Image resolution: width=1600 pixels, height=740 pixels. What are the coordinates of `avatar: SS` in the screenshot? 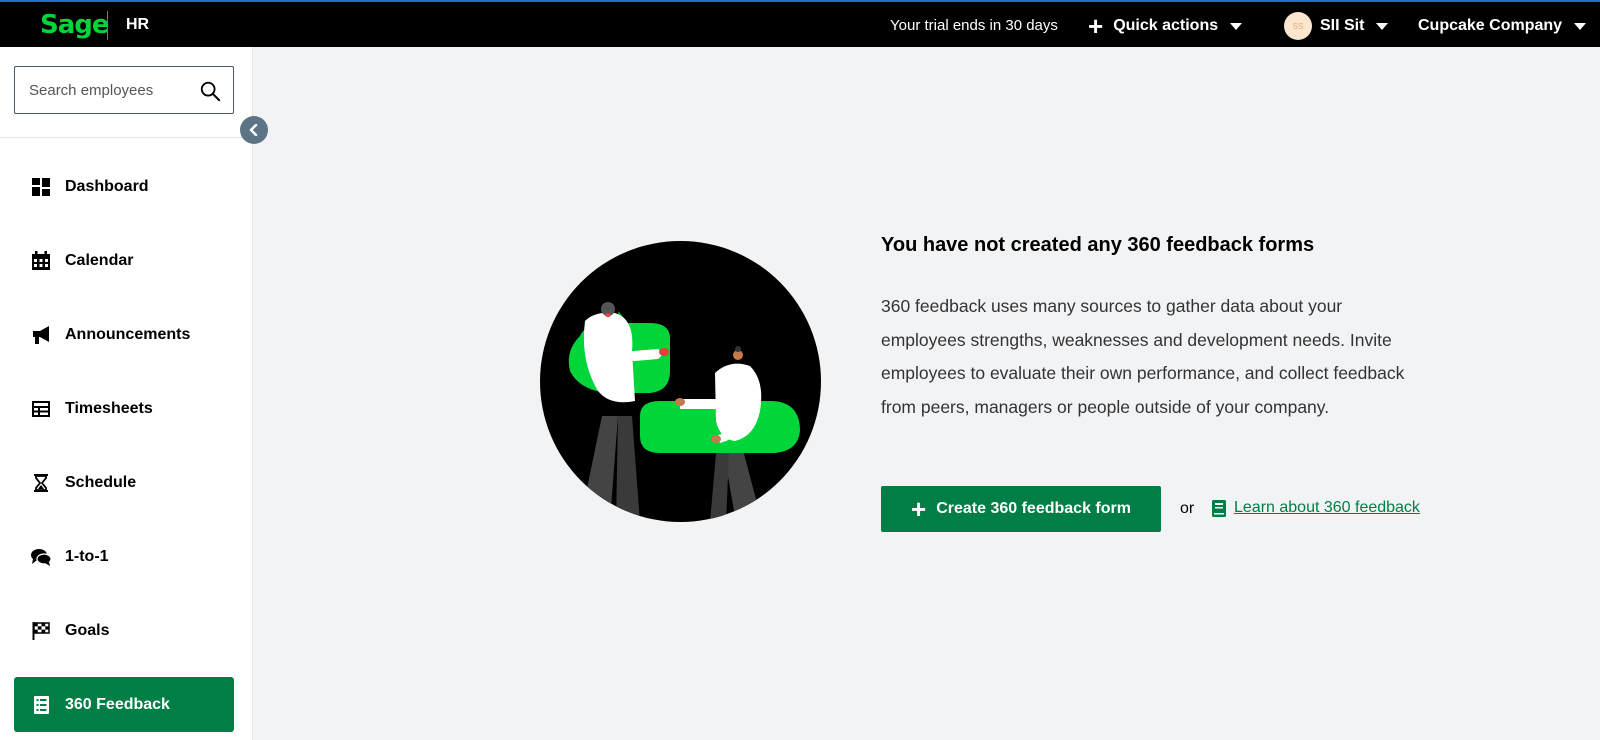 It's located at (1298, 26).